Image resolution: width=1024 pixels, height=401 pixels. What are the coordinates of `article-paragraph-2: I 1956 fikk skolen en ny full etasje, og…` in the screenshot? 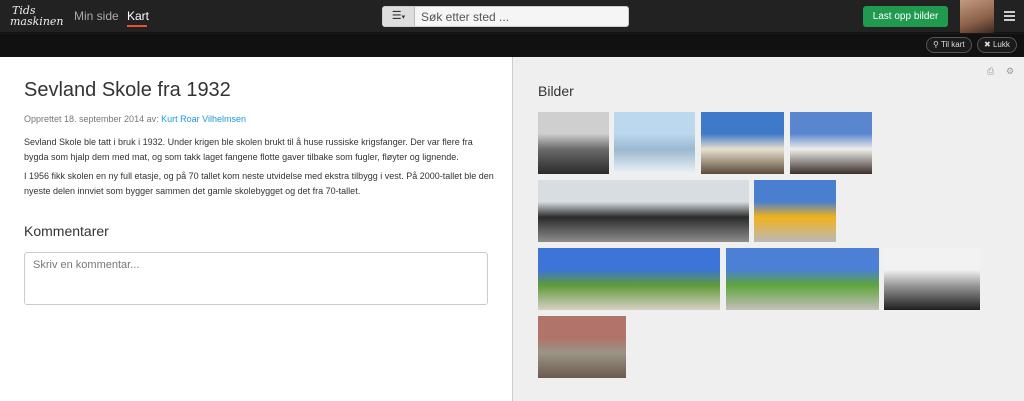 It's located at (259, 183).